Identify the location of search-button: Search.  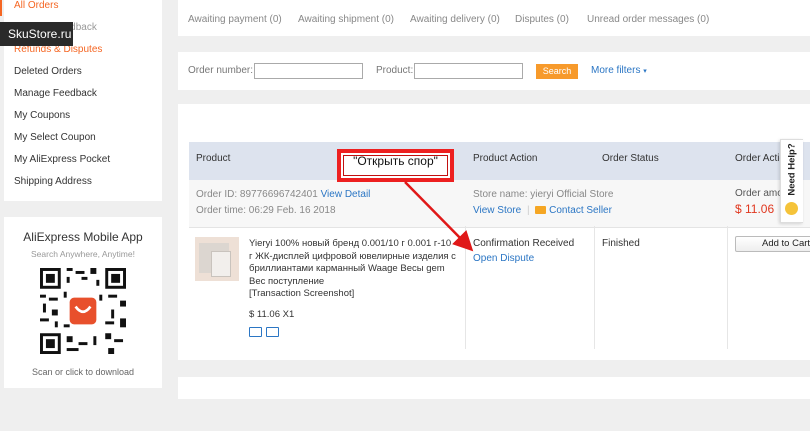
(557, 71).